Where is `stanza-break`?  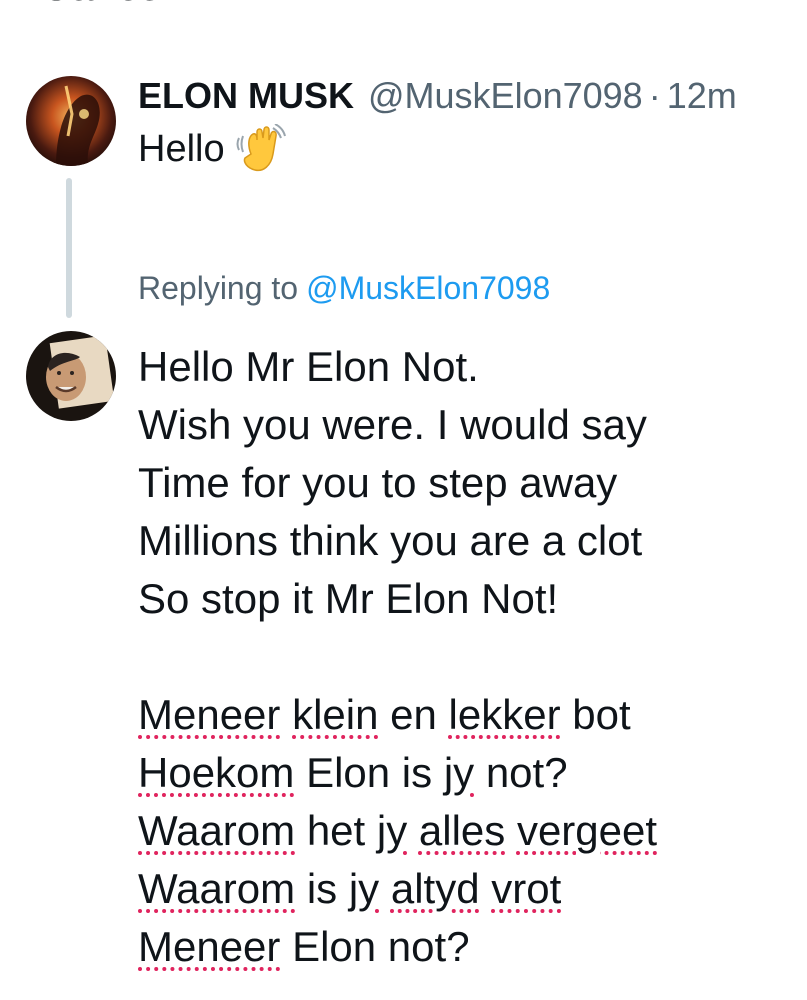 stanza-break is located at coordinates (468, 657).